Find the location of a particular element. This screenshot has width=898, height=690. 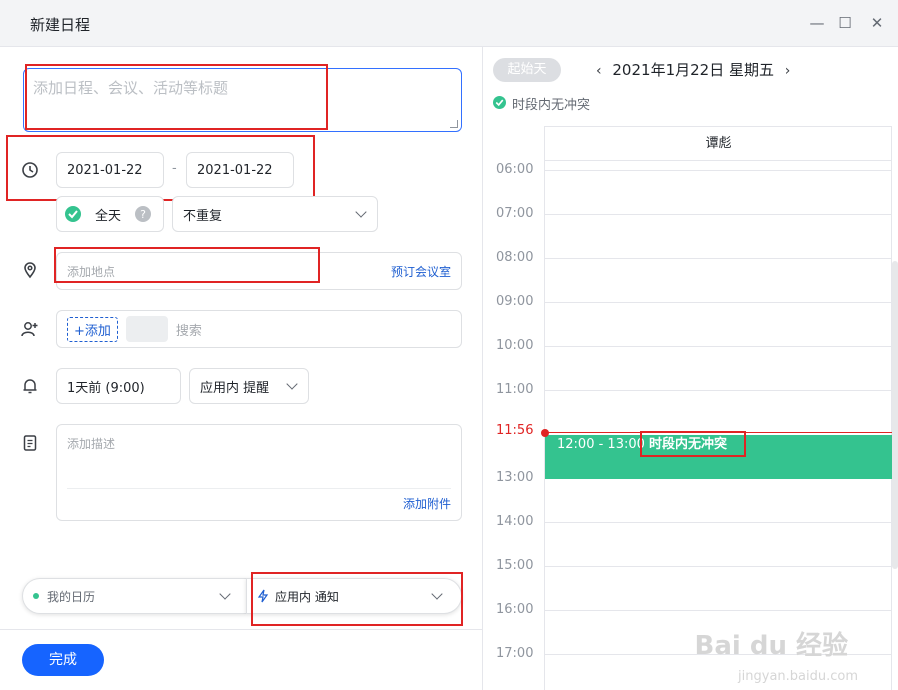

current-time-label: 11:56 is located at coordinates (515, 430).